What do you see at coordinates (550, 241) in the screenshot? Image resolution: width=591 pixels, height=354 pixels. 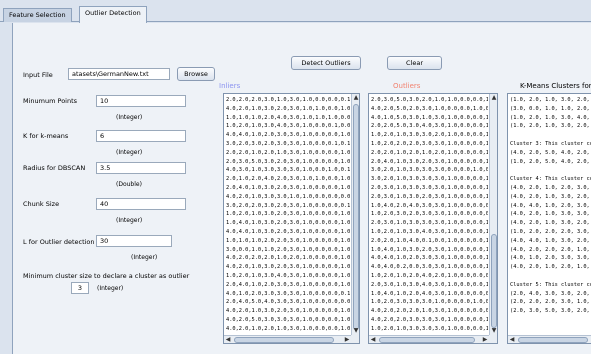 I see `clusters-row: (4.0, 4.0, 1.0, 3.0, 2.0, 3.0, 1` at bounding box center [550, 241].